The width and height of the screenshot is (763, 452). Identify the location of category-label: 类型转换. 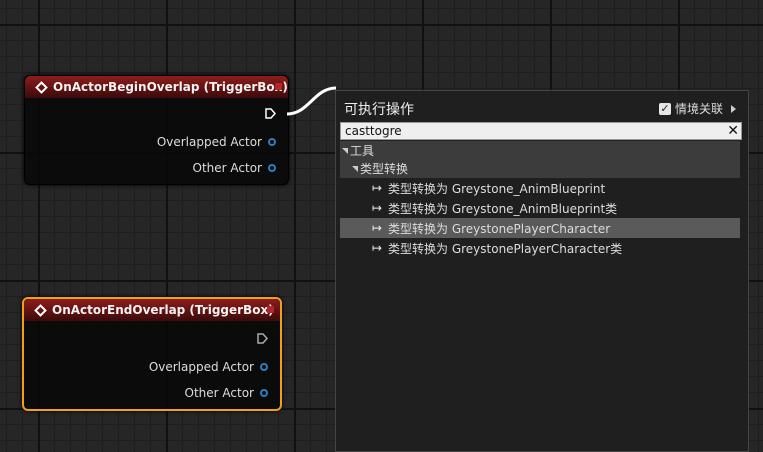
(384, 169).